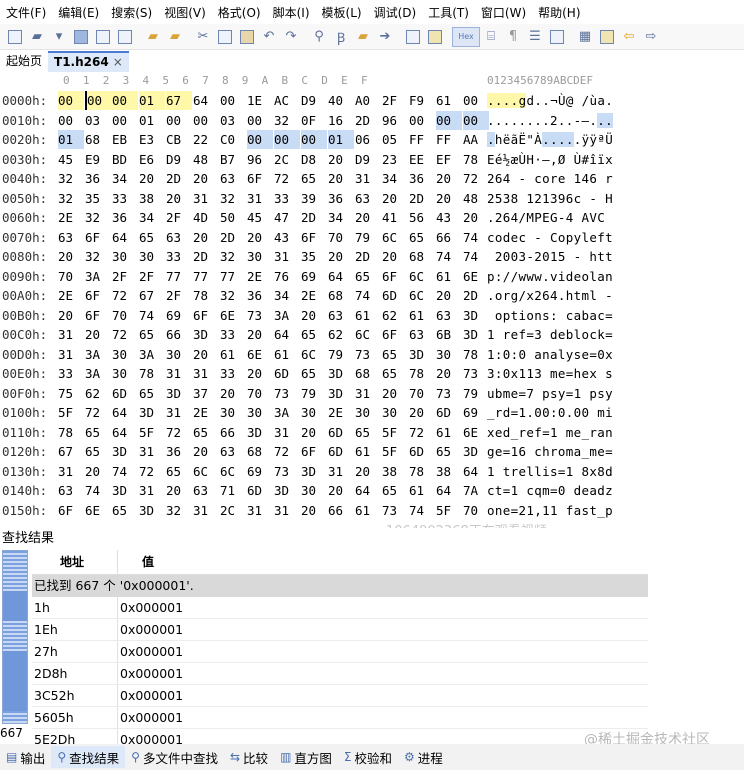 Image resolution: width=744 pixels, height=770 pixels. Describe the element at coordinates (179, 256) in the screenshot. I see `hex-byte: 33` at that location.